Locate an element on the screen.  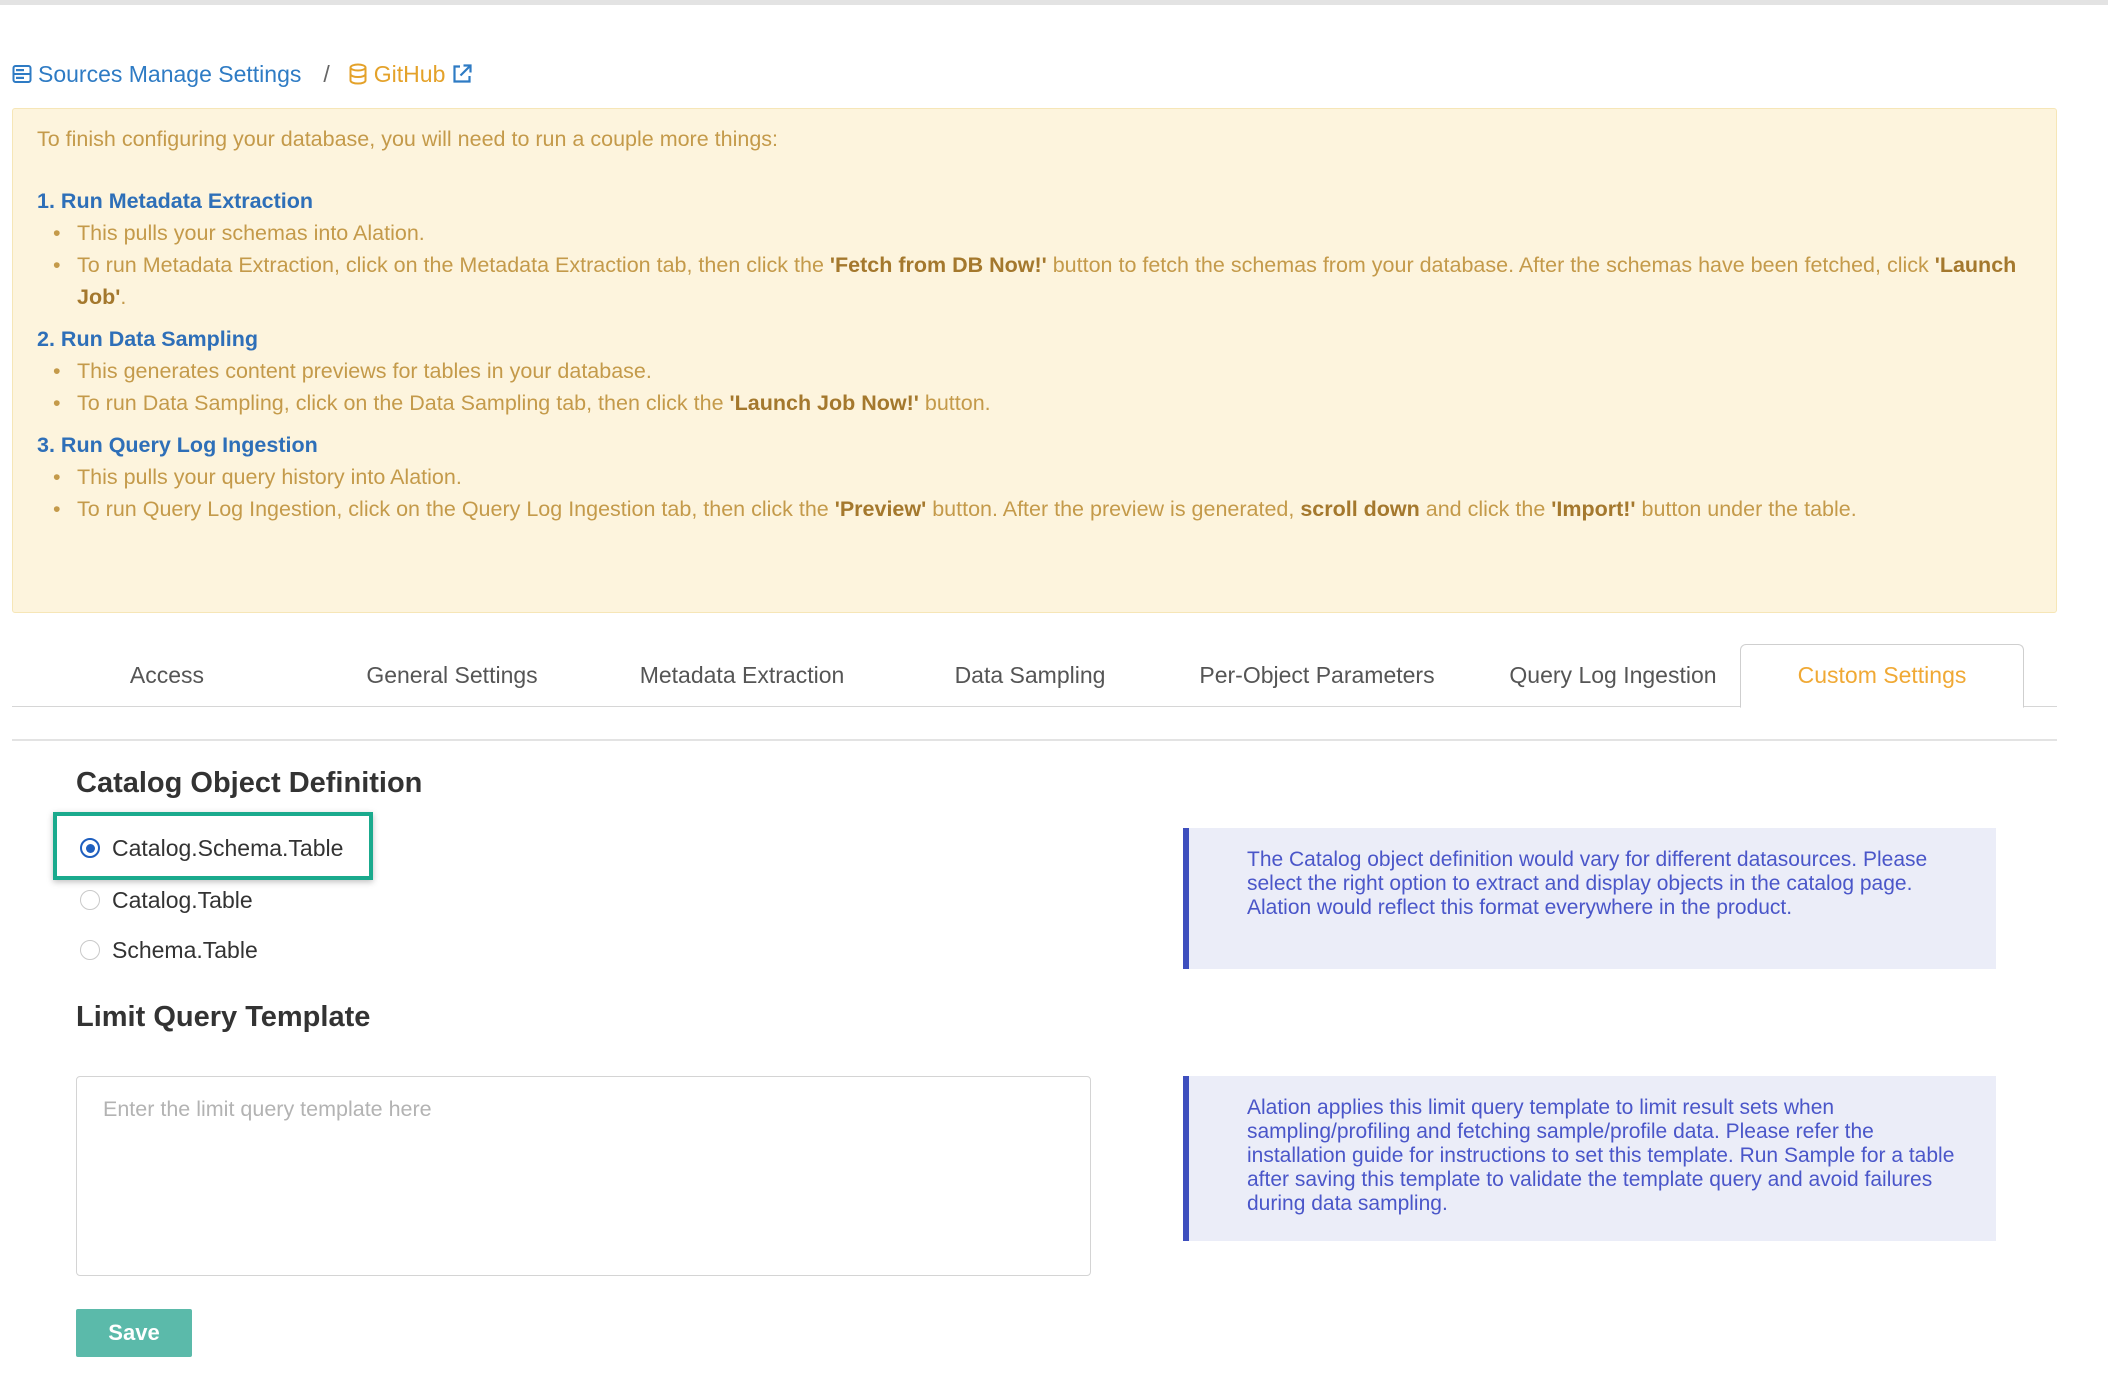
catalog-object-definition-heading: Catalog Object Definition is located at coordinates (249, 783).